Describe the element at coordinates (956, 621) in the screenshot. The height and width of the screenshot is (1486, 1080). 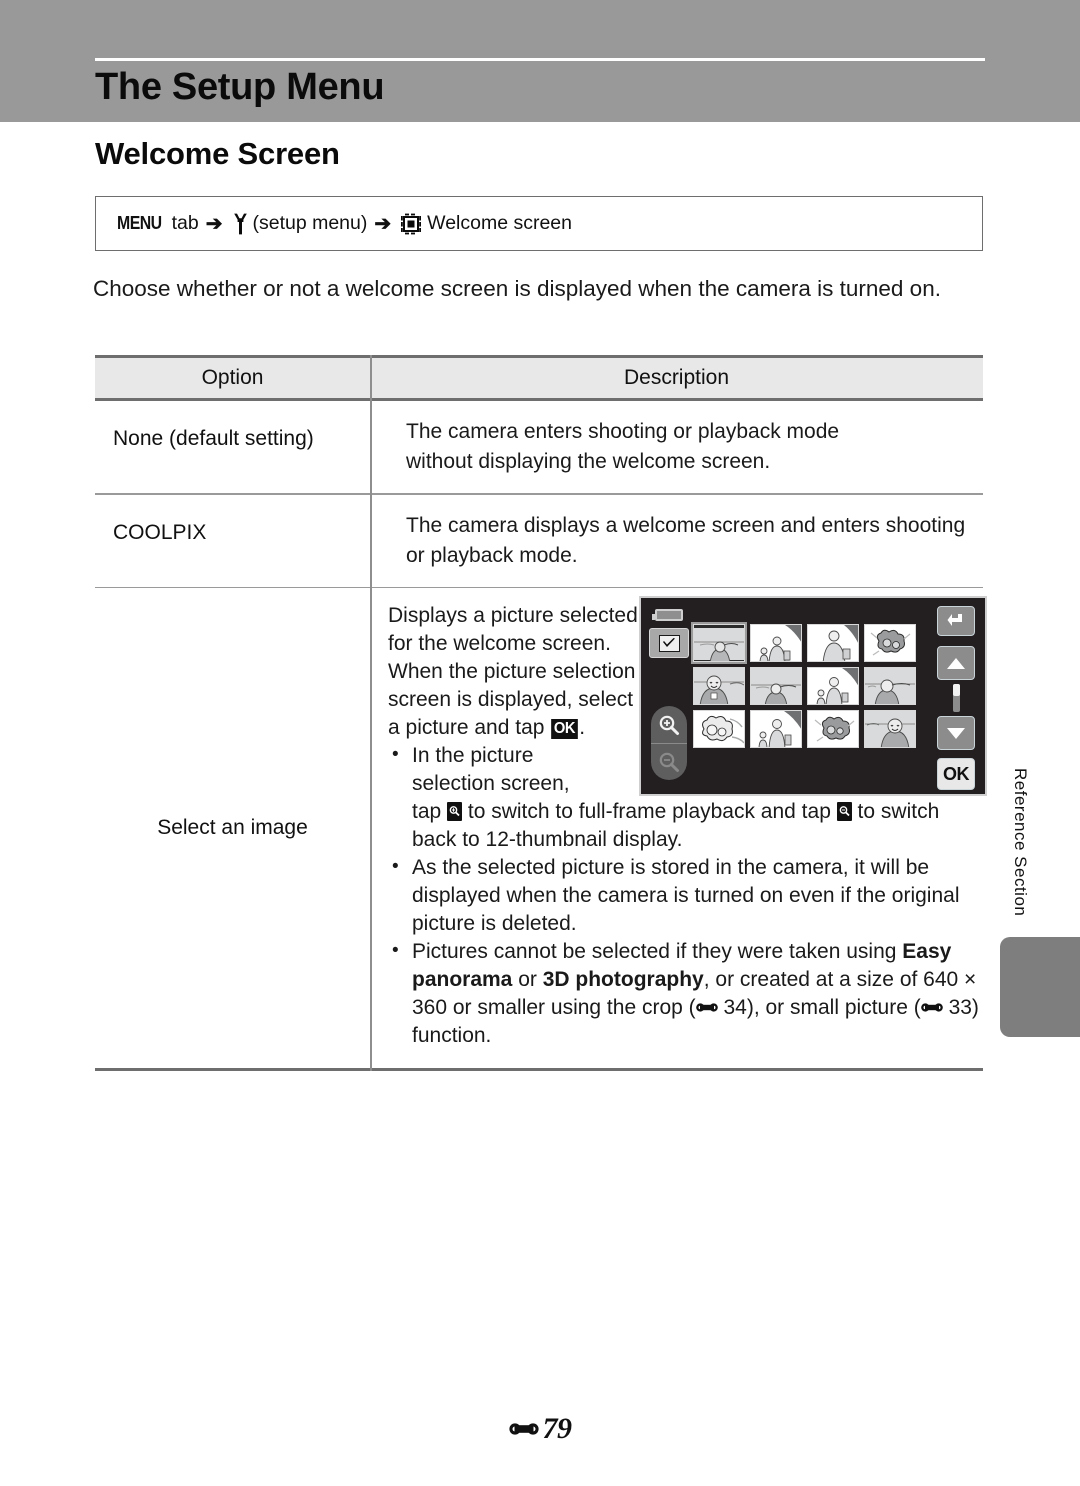
I see `back-arrow-icon` at that location.